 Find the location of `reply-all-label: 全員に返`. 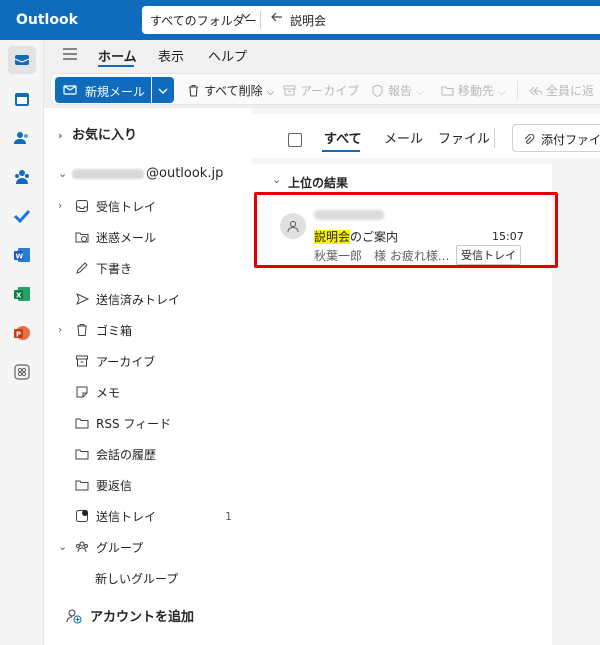

reply-all-label: 全員に返 is located at coordinates (570, 91).